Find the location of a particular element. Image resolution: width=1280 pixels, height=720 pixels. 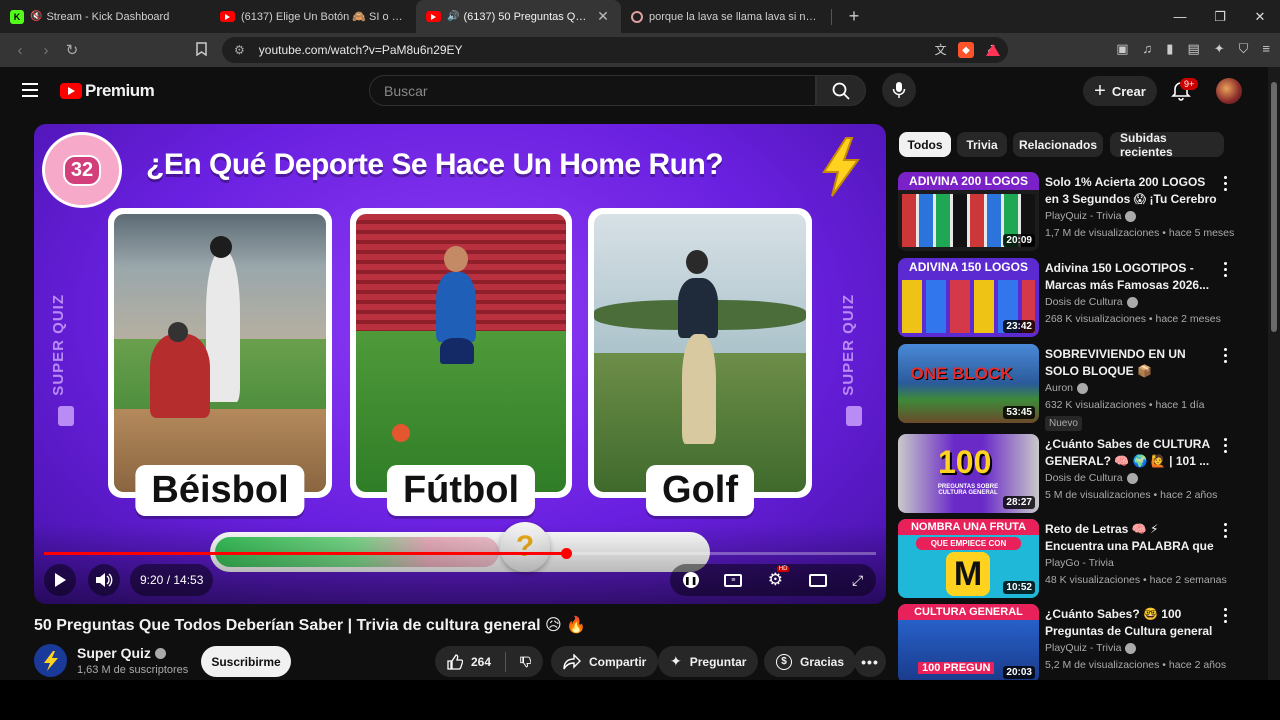

subtitles-icon: ≡ is located at coordinates (733, 580).